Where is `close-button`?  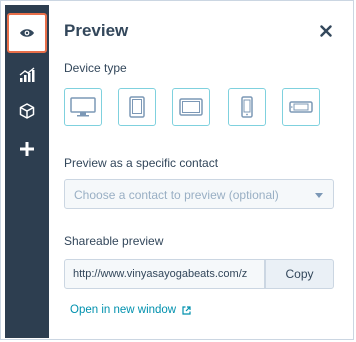
close-button is located at coordinates (326, 31).